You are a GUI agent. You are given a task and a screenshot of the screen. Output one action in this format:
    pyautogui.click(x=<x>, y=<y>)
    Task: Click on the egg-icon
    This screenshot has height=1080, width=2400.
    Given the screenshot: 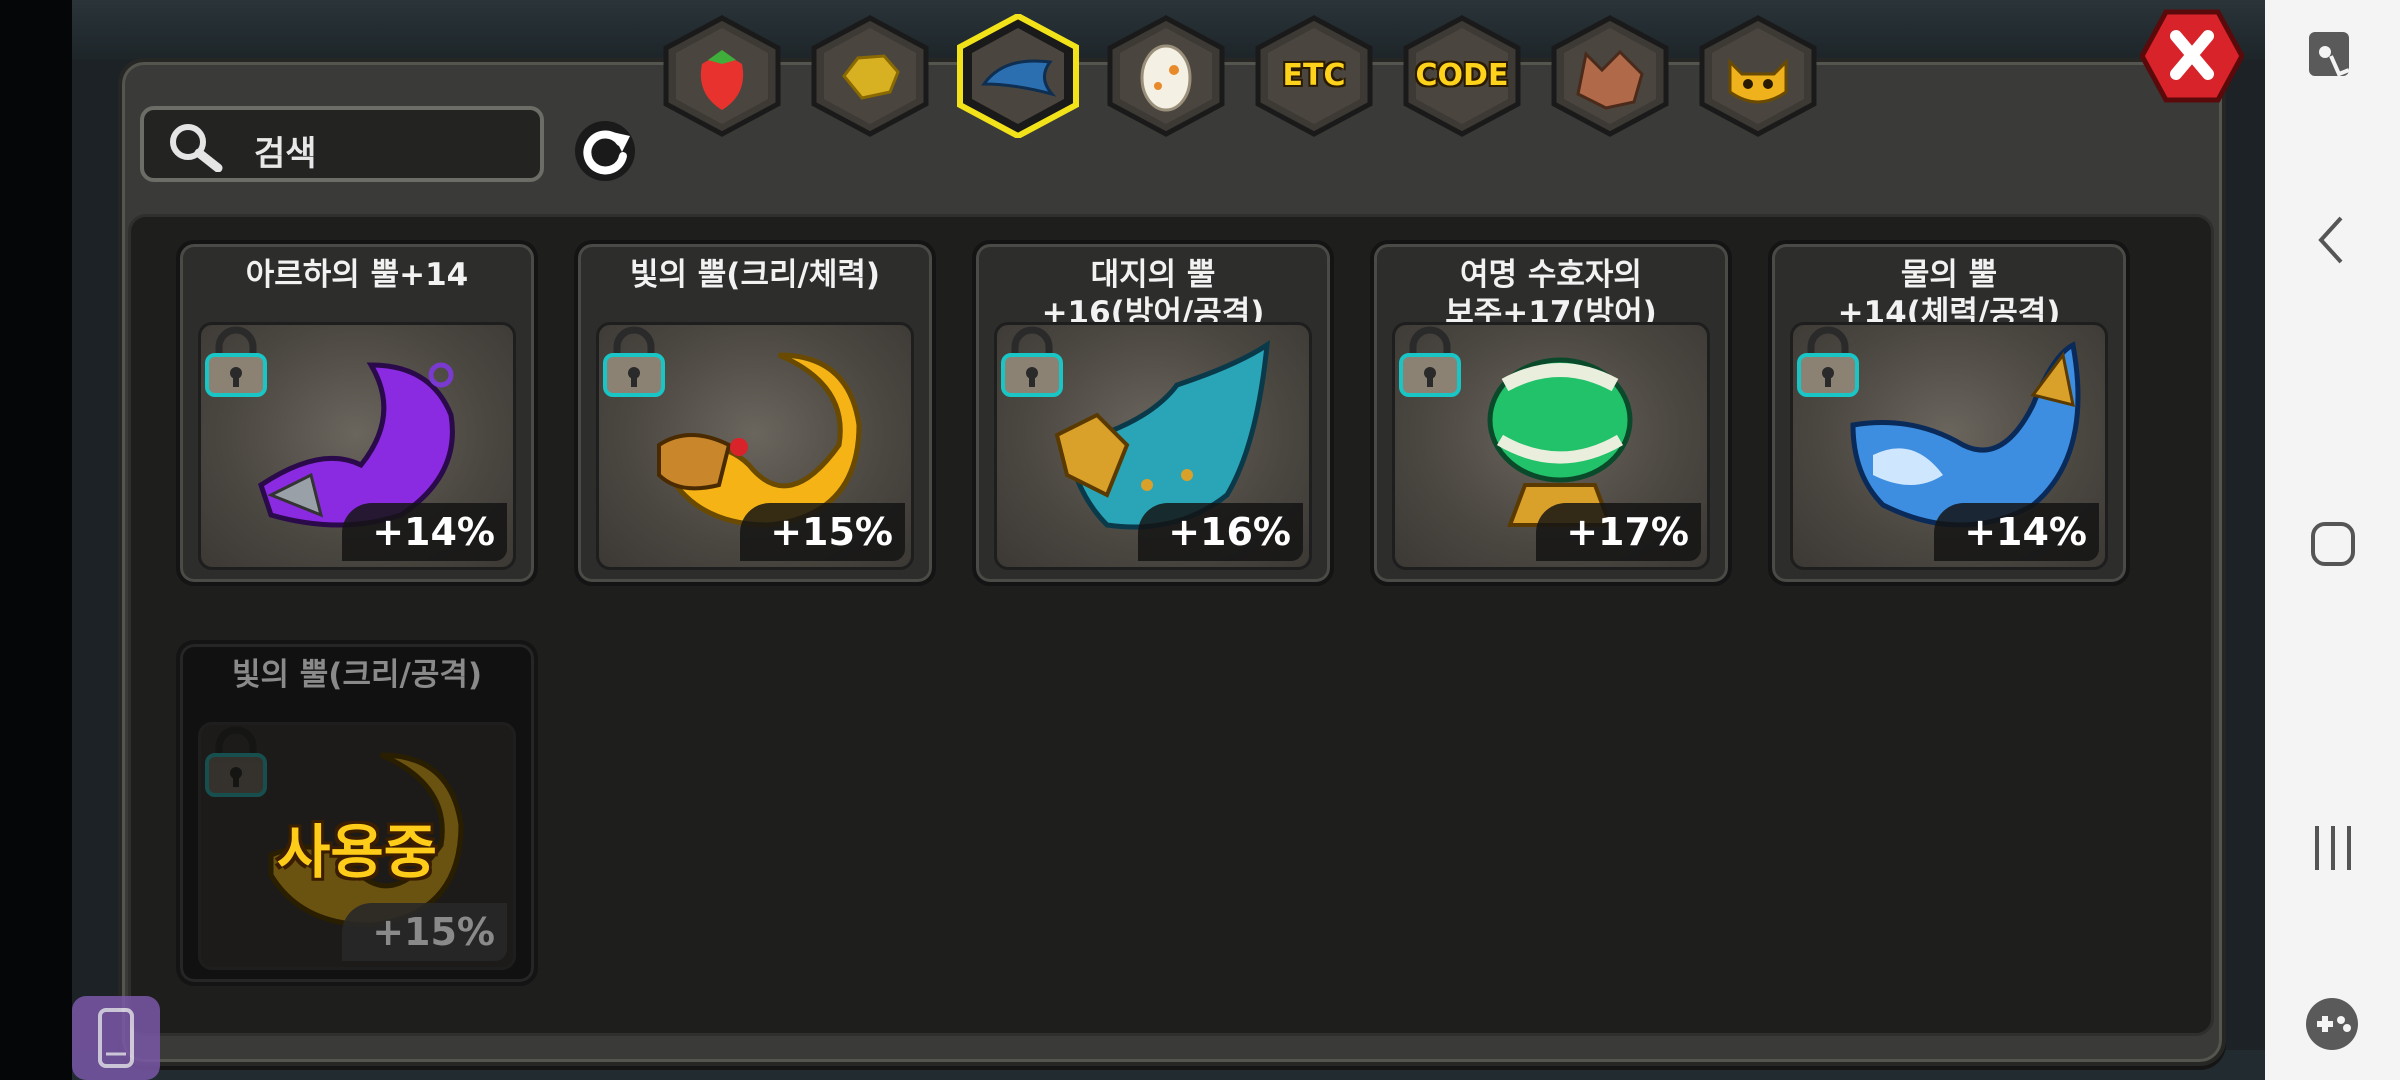 What is the action you would take?
    pyautogui.click(x=1166, y=76)
    